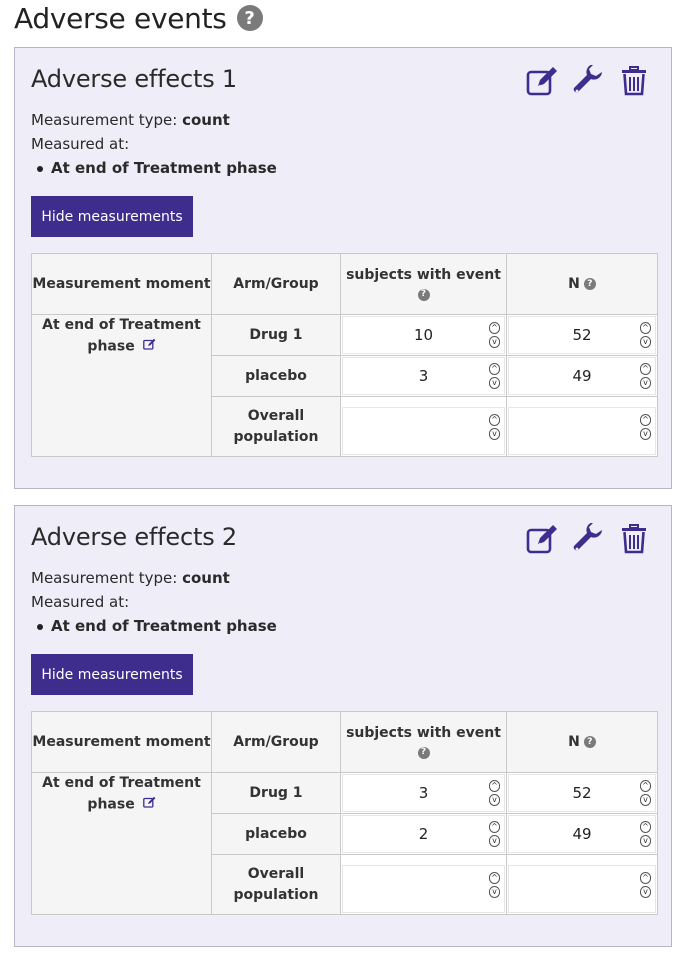 This screenshot has height=957, width=682. I want to click on subjects-input: 10, so click(423, 335).